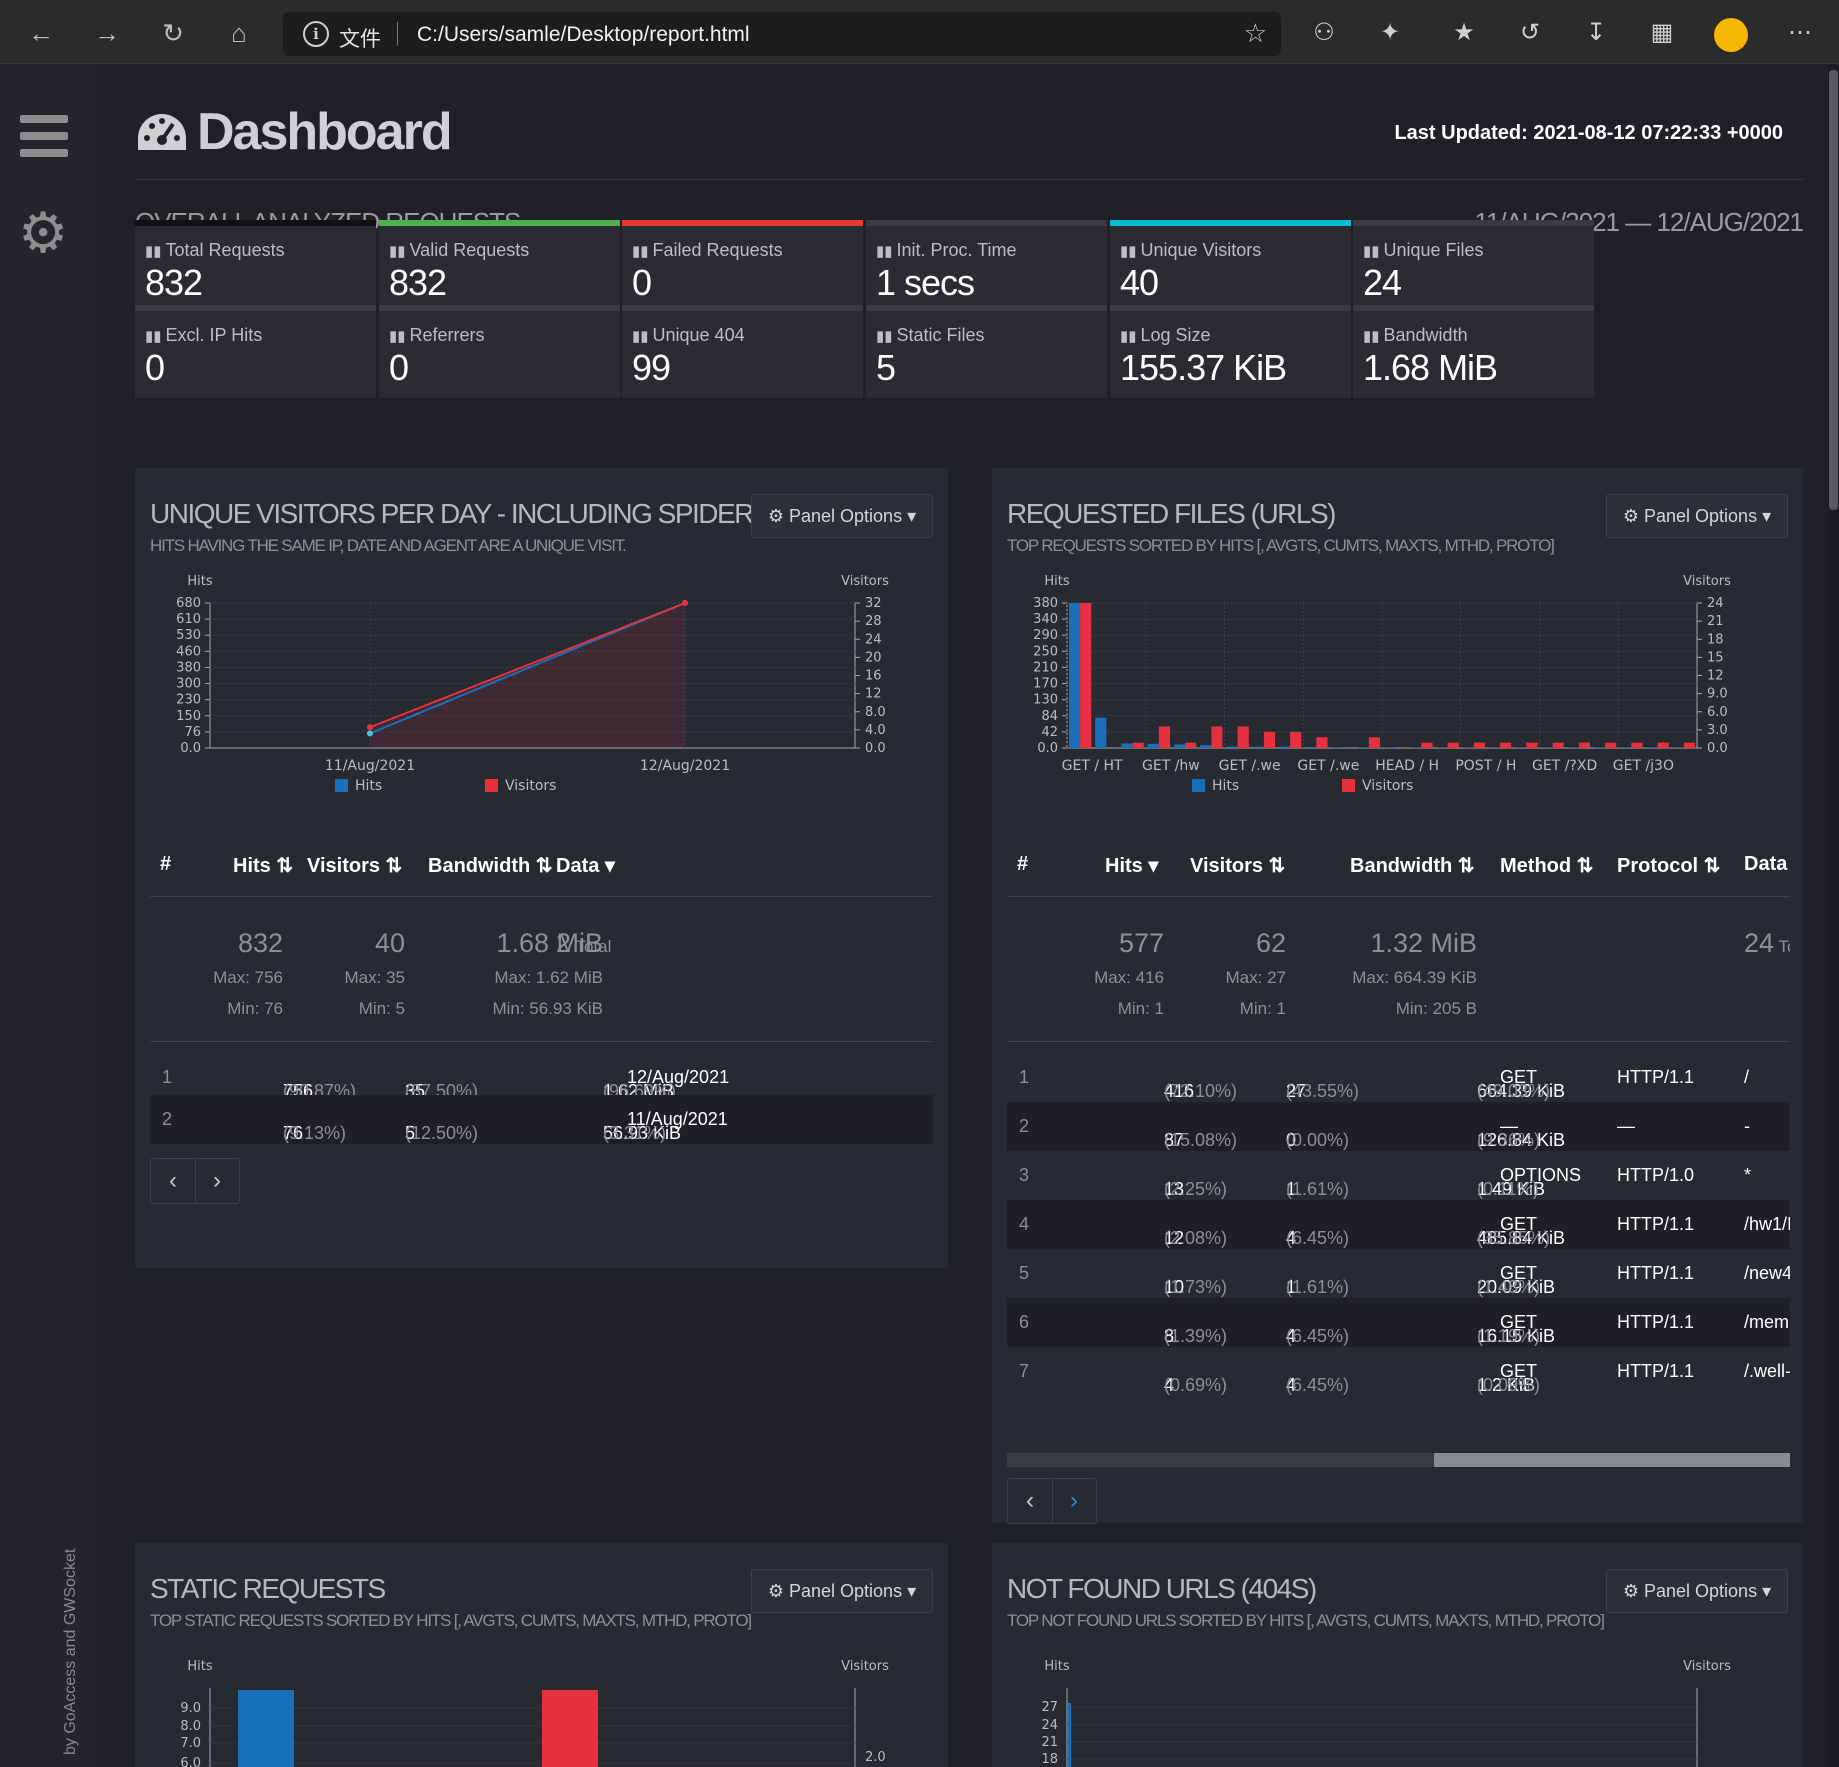 This screenshot has width=1839, height=1767. Describe the element at coordinates (167, 1119) in the screenshot. I see `row-index: 2` at that location.